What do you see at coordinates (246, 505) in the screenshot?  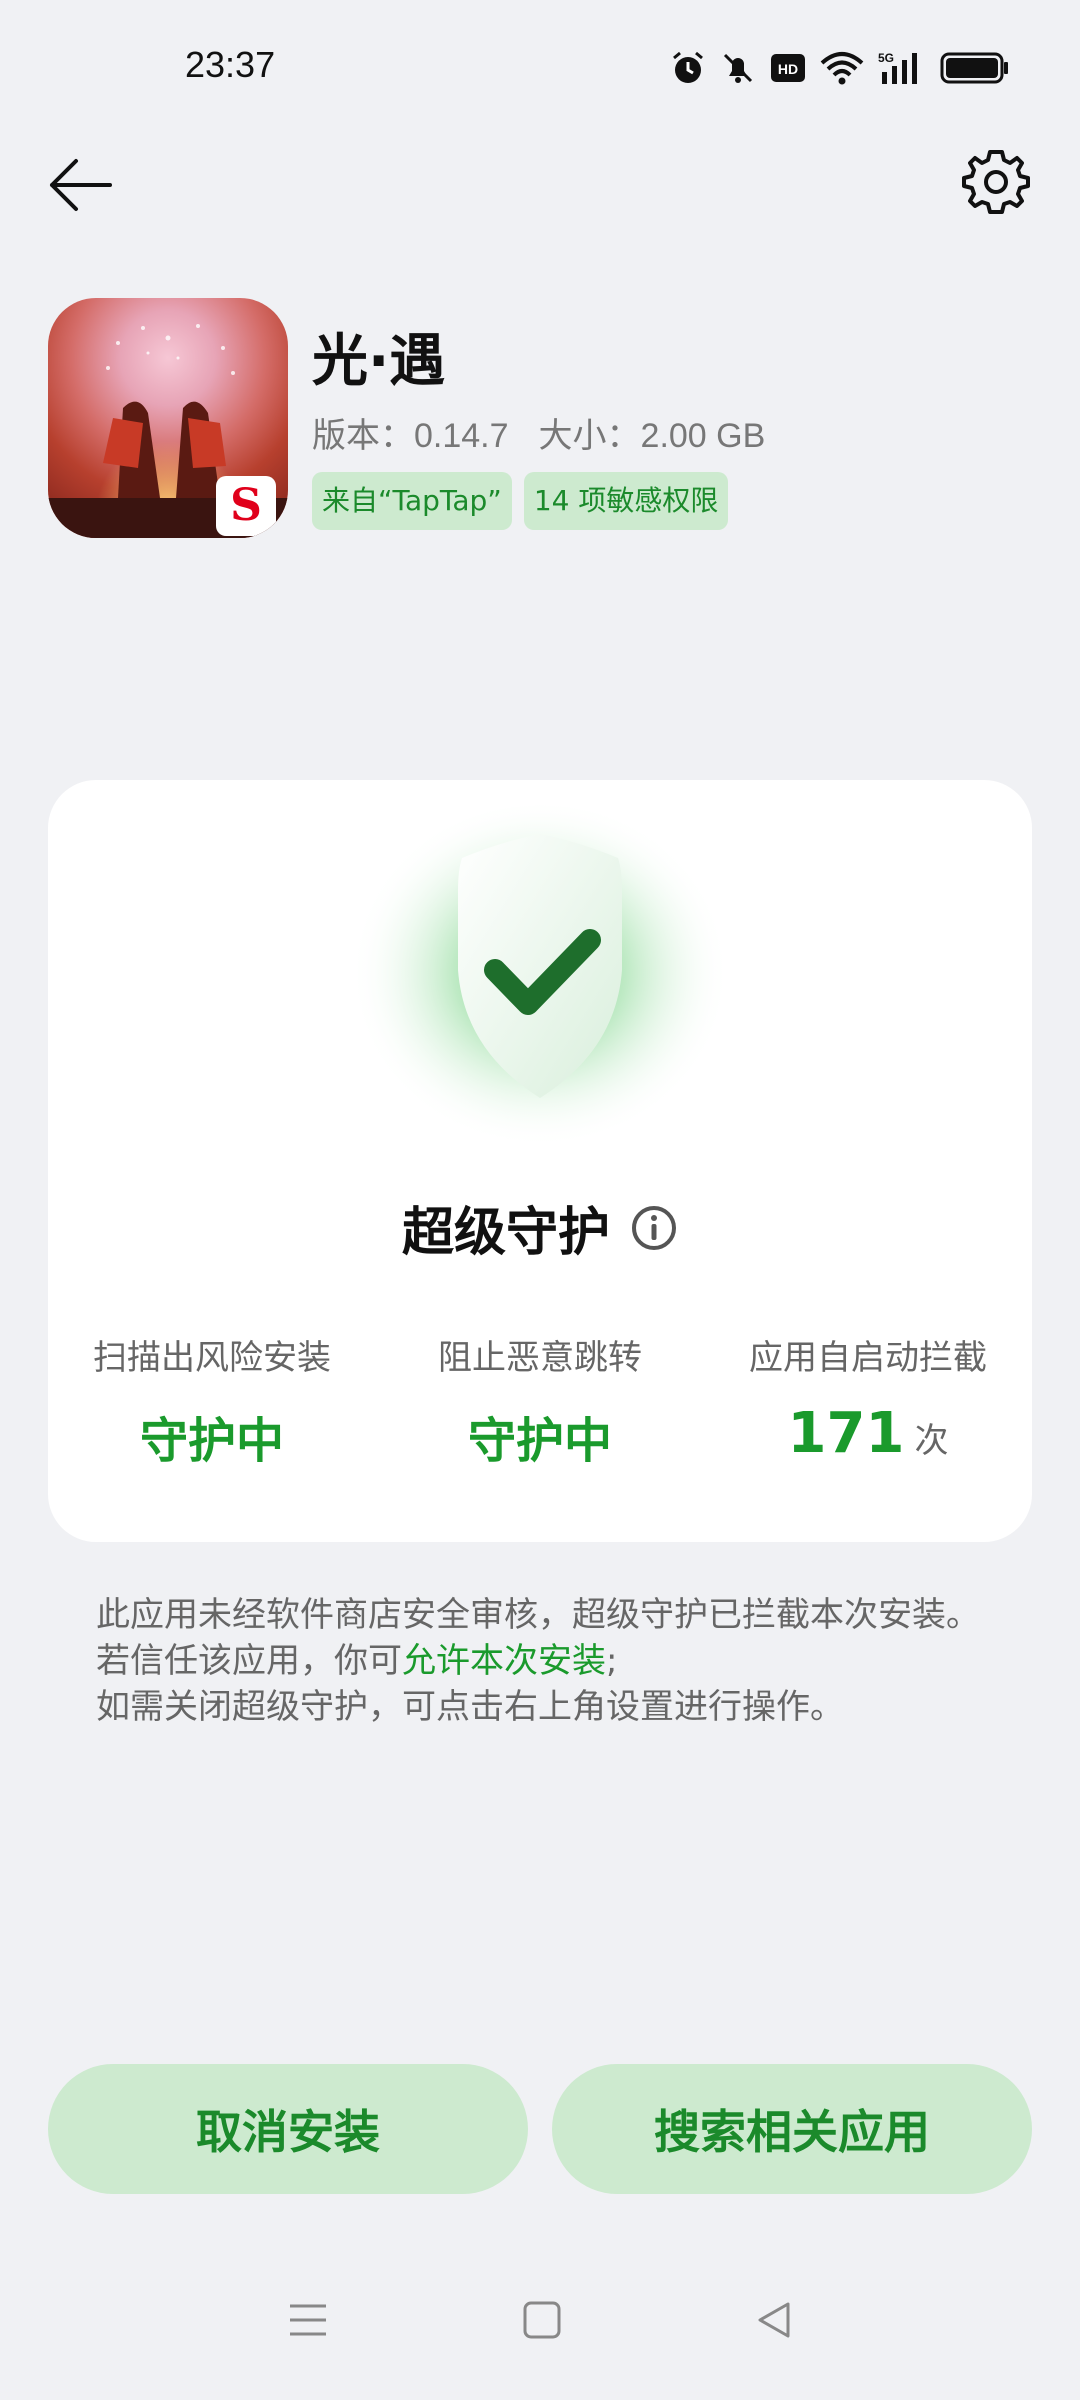 I see `svg-text: S` at bounding box center [246, 505].